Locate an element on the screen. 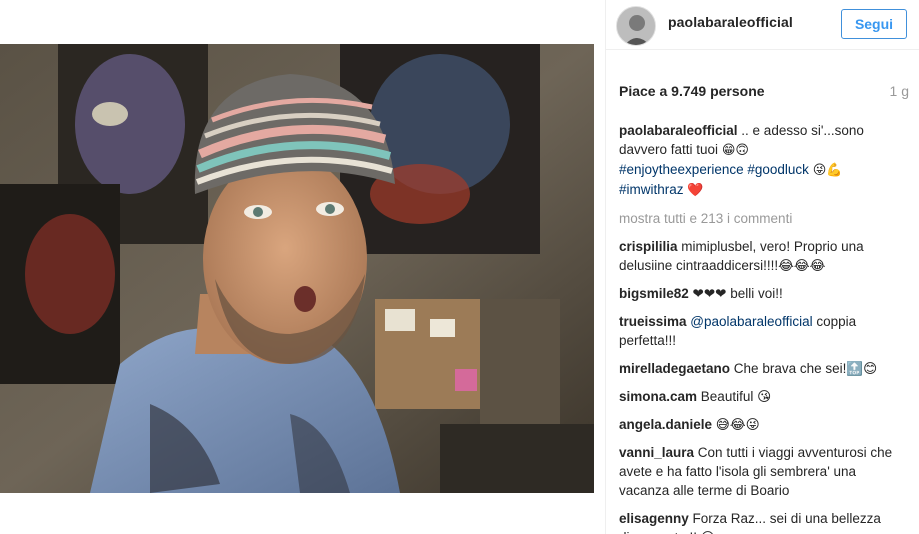  follow-button: Segui is located at coordinates (874, 24).